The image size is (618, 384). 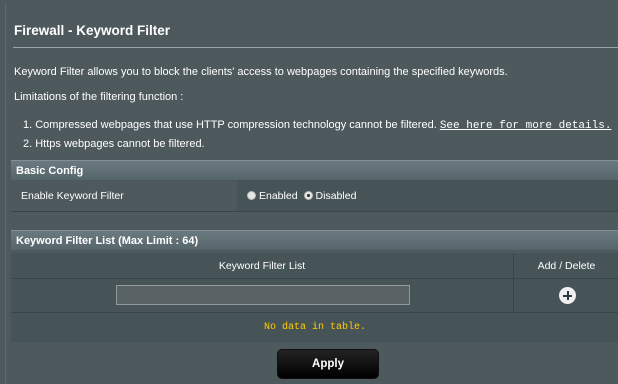 What do you see at coordinates (427, 195) in the screenshot?
I see `enable-filter-options: Enabled Disabled` at bounding box center [427, 195].